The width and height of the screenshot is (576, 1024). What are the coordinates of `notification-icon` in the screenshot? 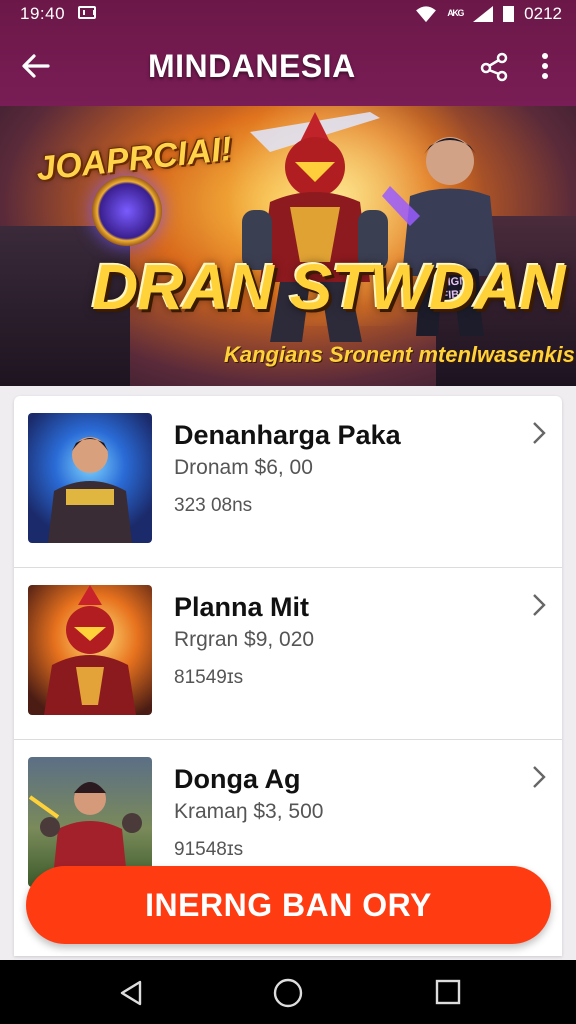 It's located at (87, 12).